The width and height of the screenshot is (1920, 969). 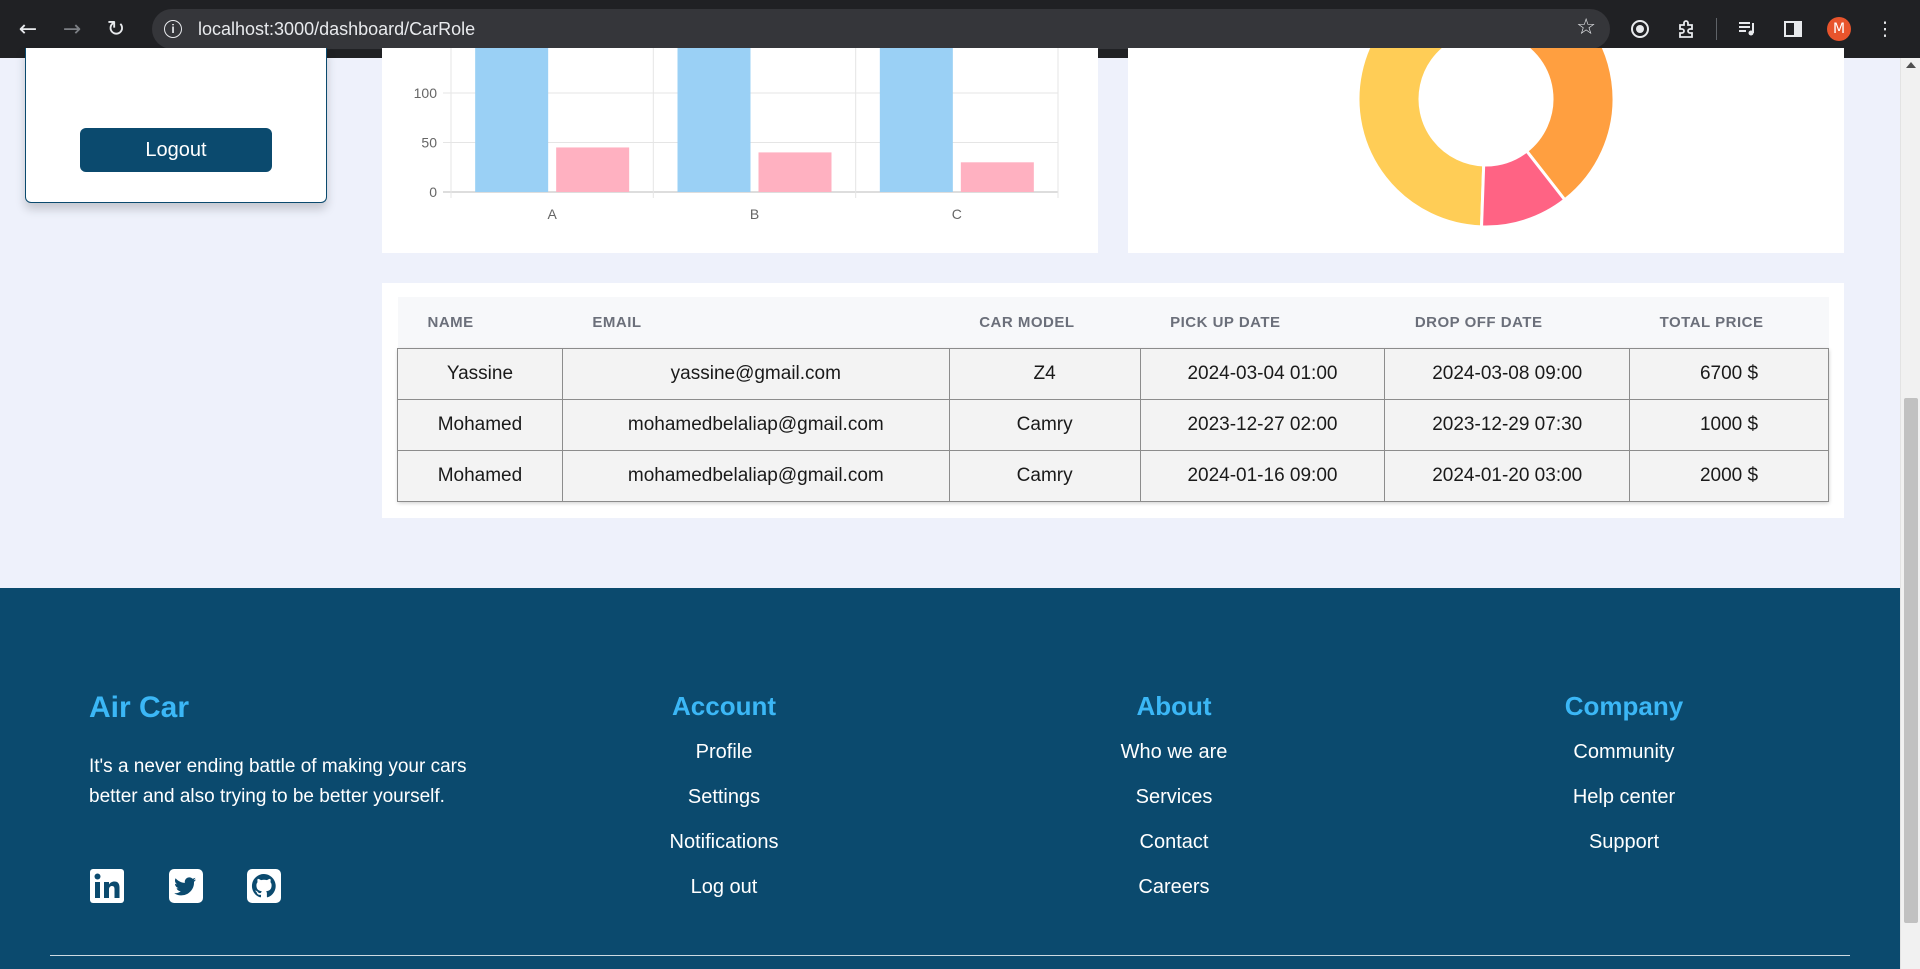 What do you see at coordinates (1507, 475) in the screenshot?
I see `cell-drop-off-date: 2024-01-20 03:00` at bounding box center [1507, 475].